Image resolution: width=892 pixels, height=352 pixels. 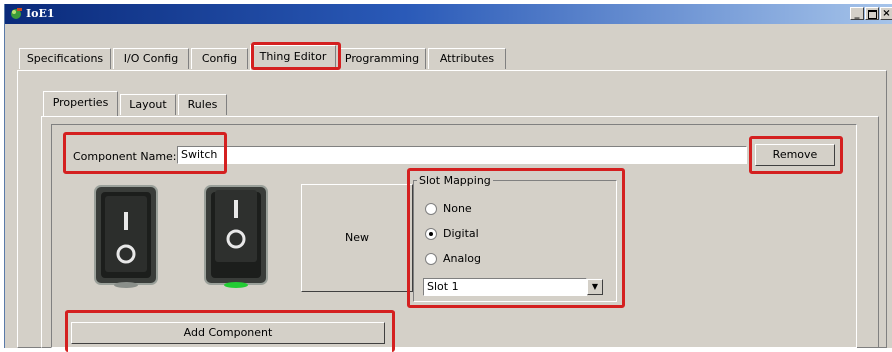 What do you see at coordinates (467, 58) in the screenshot?
I see `tab-attributes: Attributes` at bounding box center [467, 58].